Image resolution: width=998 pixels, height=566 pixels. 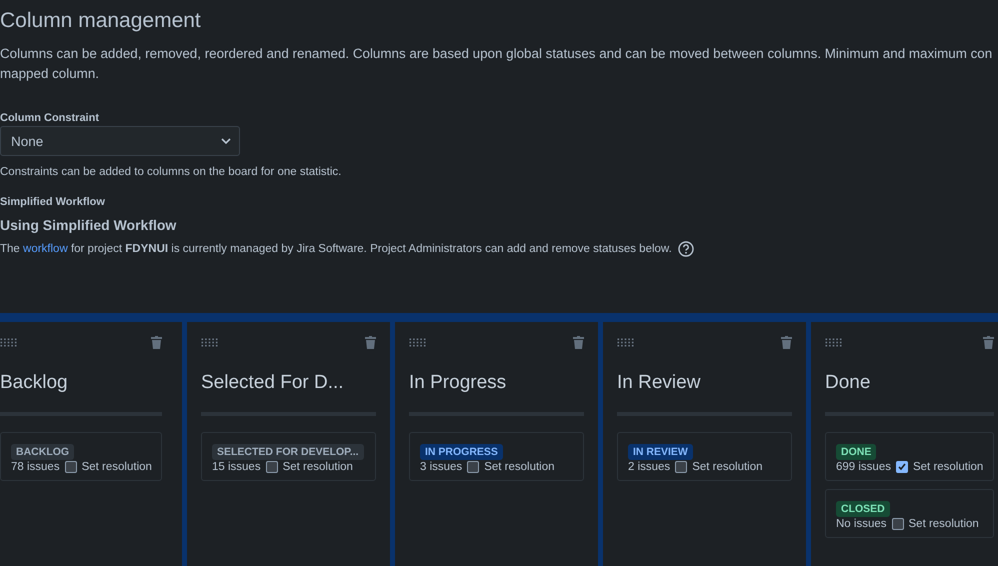 What do you see at coordinates (336, 249) in the screenshot?
I see `workflow-description: The workflow for project FDYNUI is currently managed by Jira Software. Project Administrators can add and remove statuses below.` at bounding box center [336, 249].